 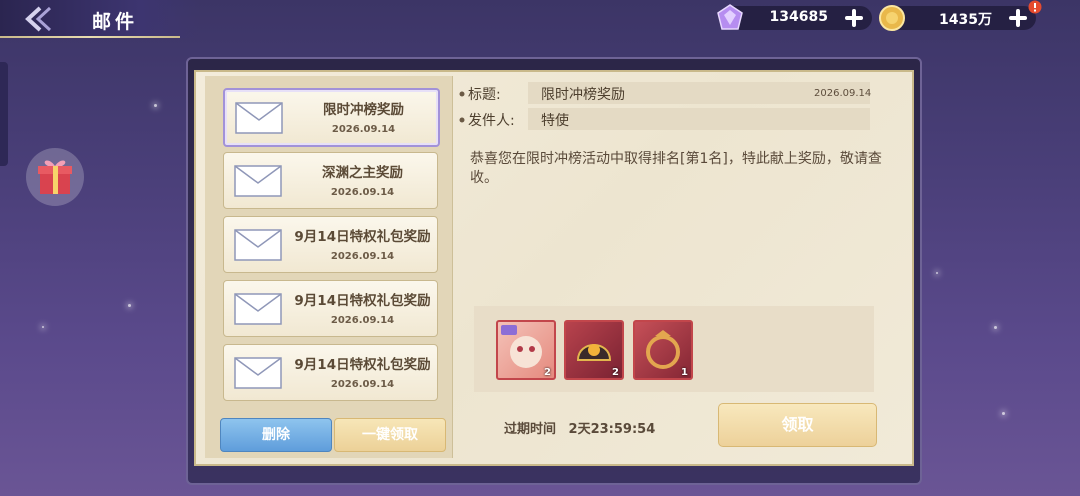 What do you see at coordinates (555, 121) in the screenshot?
I see `mail-sender: 特使` at bounding box center [555, 121].